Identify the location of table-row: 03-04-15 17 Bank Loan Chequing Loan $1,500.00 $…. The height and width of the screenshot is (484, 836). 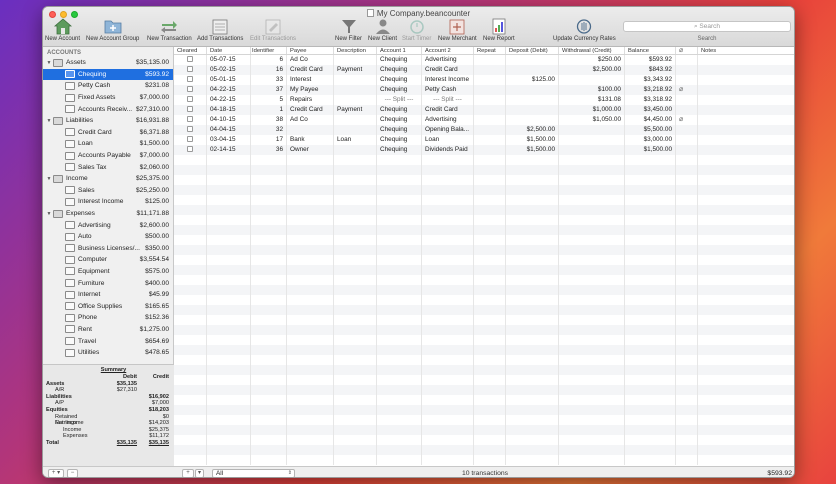
(484, 140).